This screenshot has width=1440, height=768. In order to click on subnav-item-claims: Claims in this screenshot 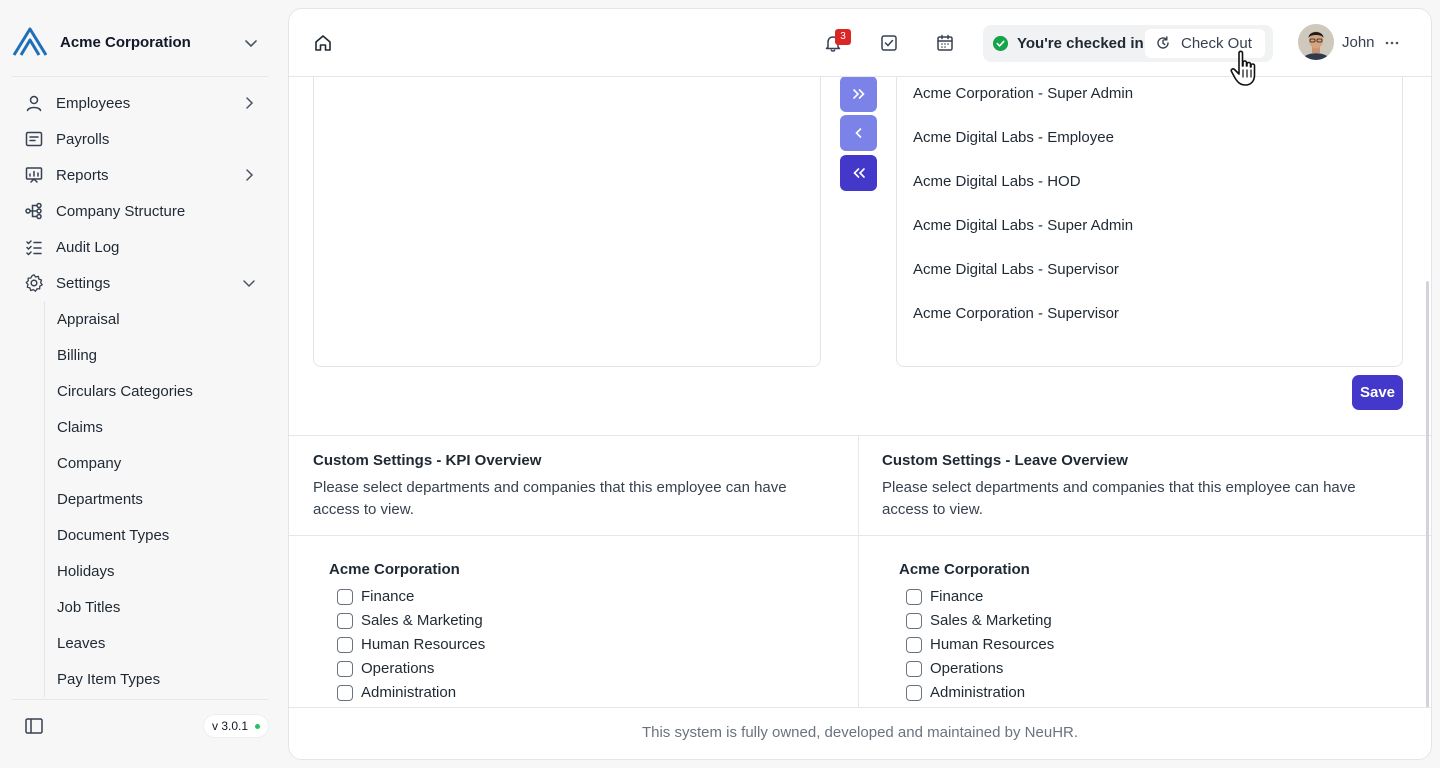, I will do `click(156, 427)`.